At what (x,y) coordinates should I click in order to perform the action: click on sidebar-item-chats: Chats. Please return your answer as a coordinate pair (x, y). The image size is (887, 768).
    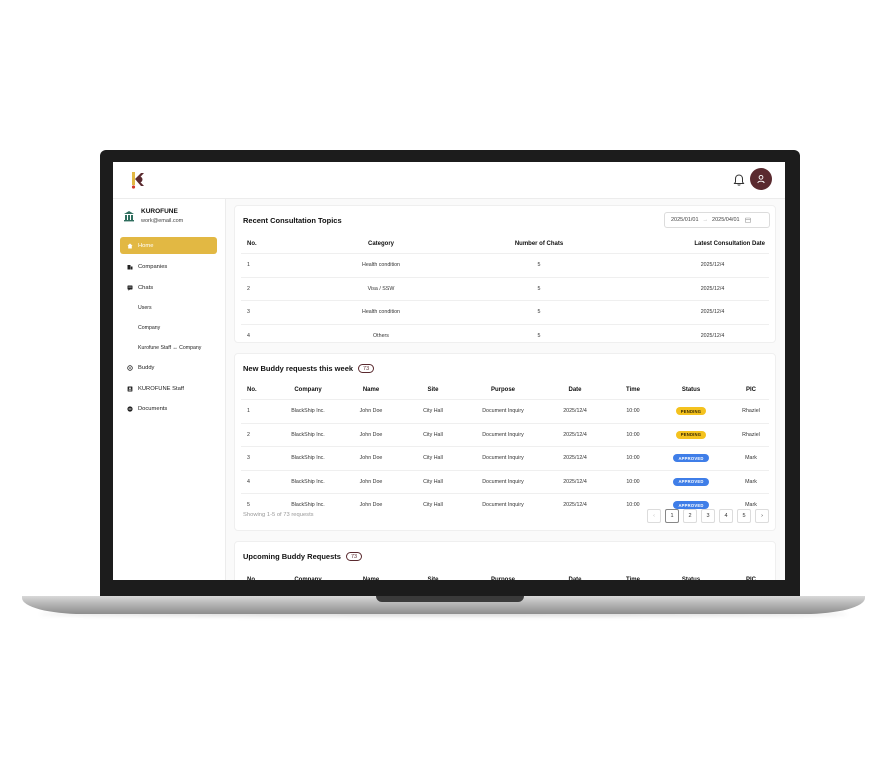
    Looking at the image, I should click on (169, 288).